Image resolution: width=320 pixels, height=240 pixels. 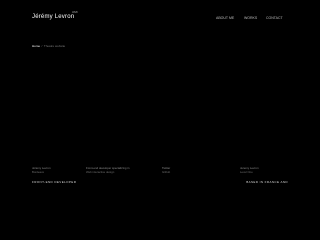 I want to click on nav-contact: CONTACT, so click(x=274, y=18).